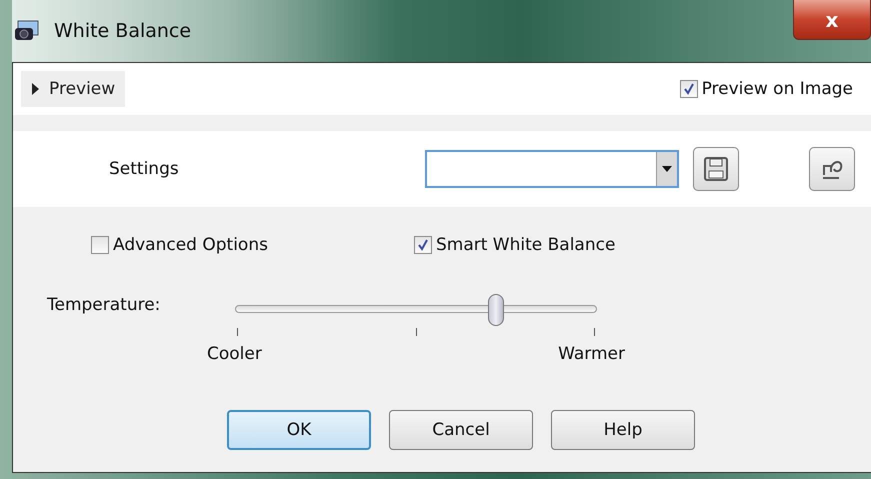 Image resolution: width=871 pixels, height=479 pixels. Describe the element at coordinates (190, 245) in the screenshot. I see `checkbox-label: Advanced Options` at that location.